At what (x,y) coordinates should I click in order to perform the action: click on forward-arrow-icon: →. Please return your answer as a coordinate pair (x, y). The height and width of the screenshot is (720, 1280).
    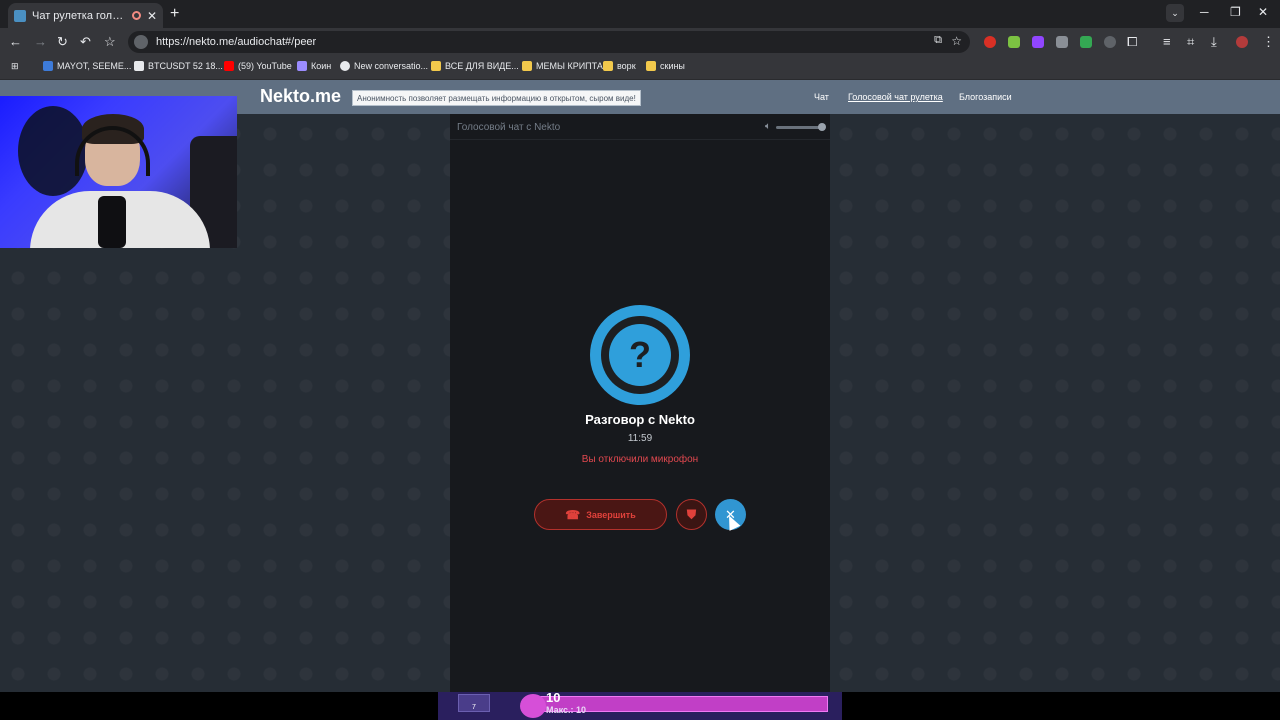
    Looking at the image, I should click on (40, 41).